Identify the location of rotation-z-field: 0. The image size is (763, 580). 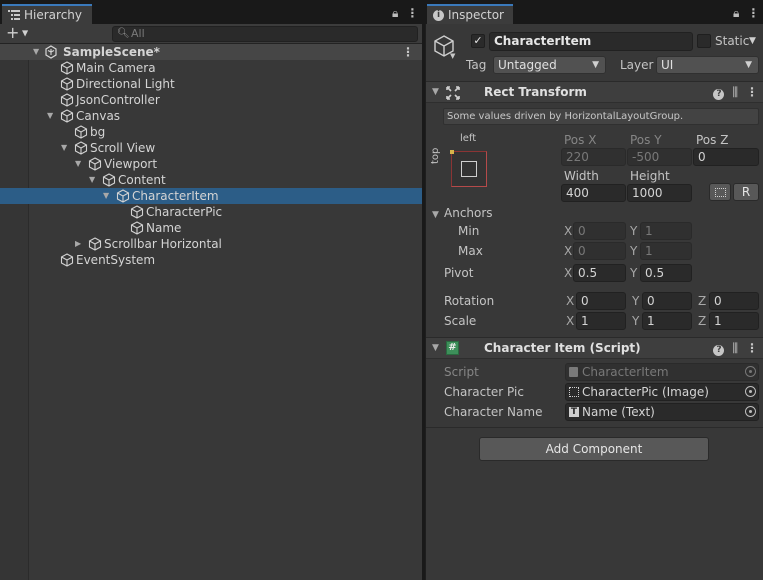
(734, 301).